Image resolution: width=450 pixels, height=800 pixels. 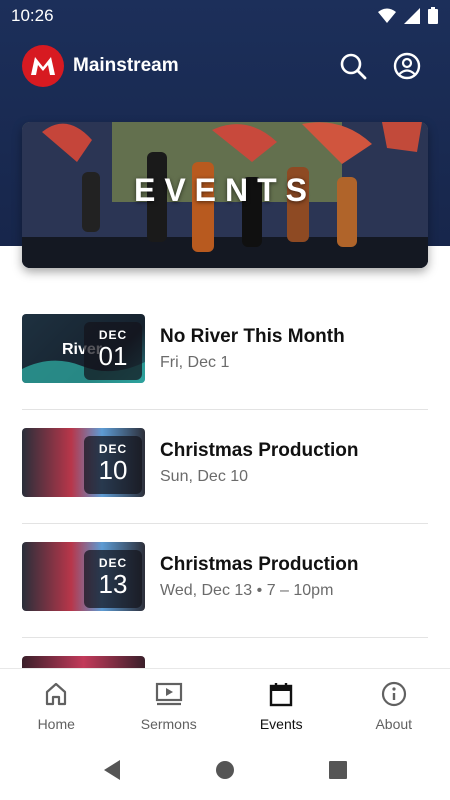 I want to click on event-list-item: DEC 10 Christmas Production Sun, Dec 10, so click(x=225, y=467).